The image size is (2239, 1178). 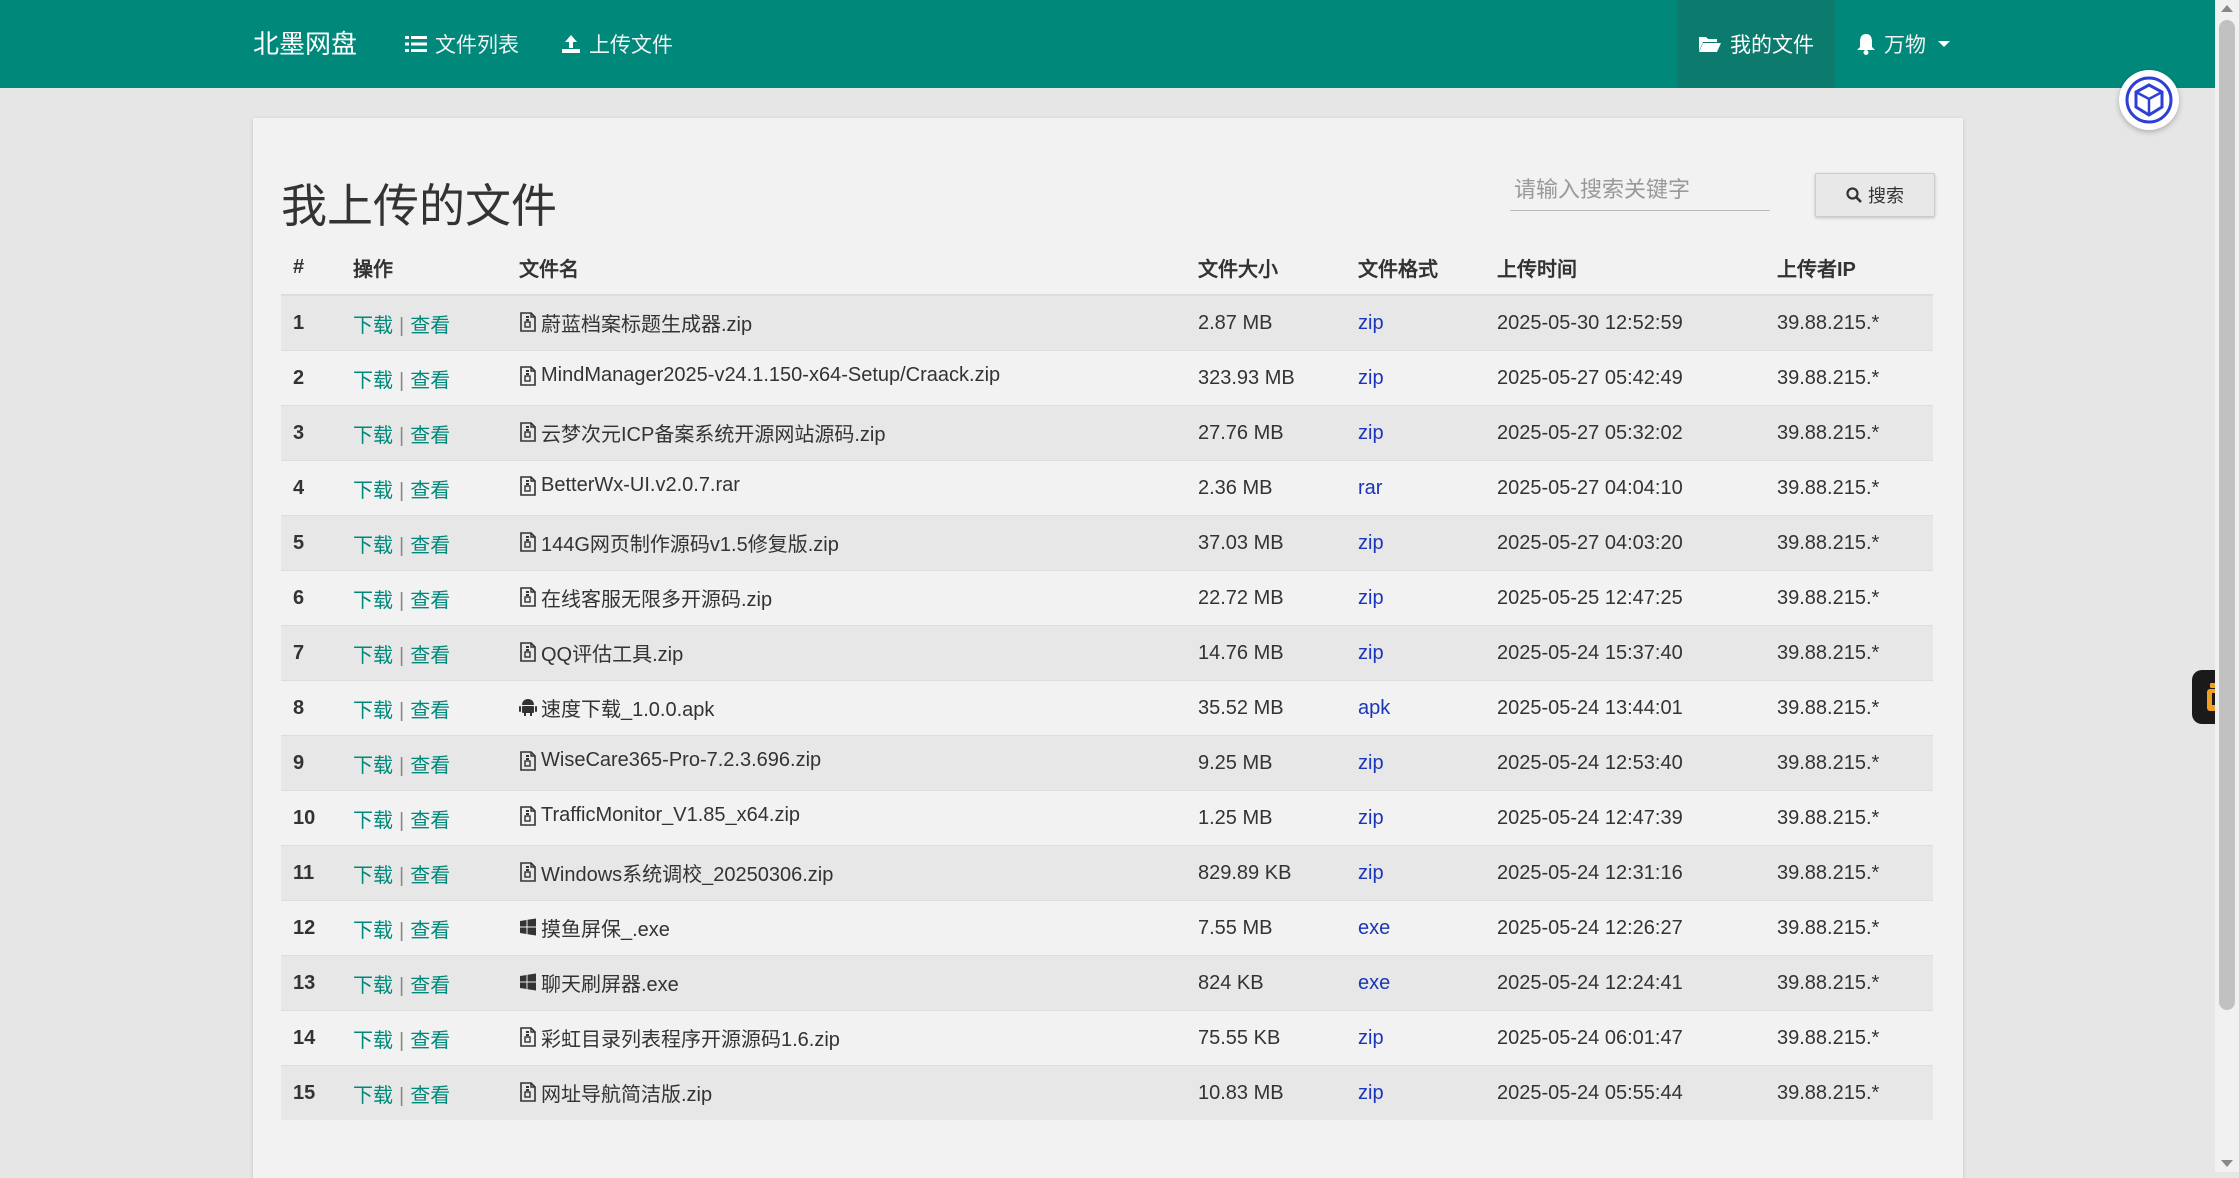 I want to click on row-index: 2, so click(x=311, y=378).